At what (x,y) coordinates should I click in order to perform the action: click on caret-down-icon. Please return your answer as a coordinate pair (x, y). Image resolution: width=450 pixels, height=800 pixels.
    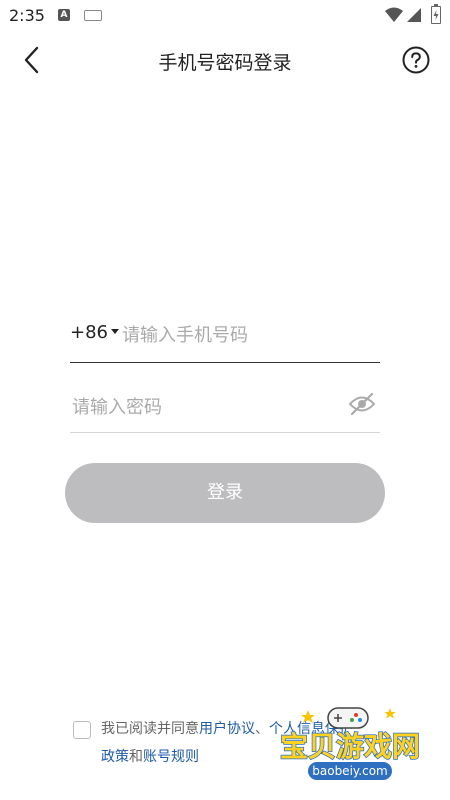
    Looking at the image, I should click on (115, 331).